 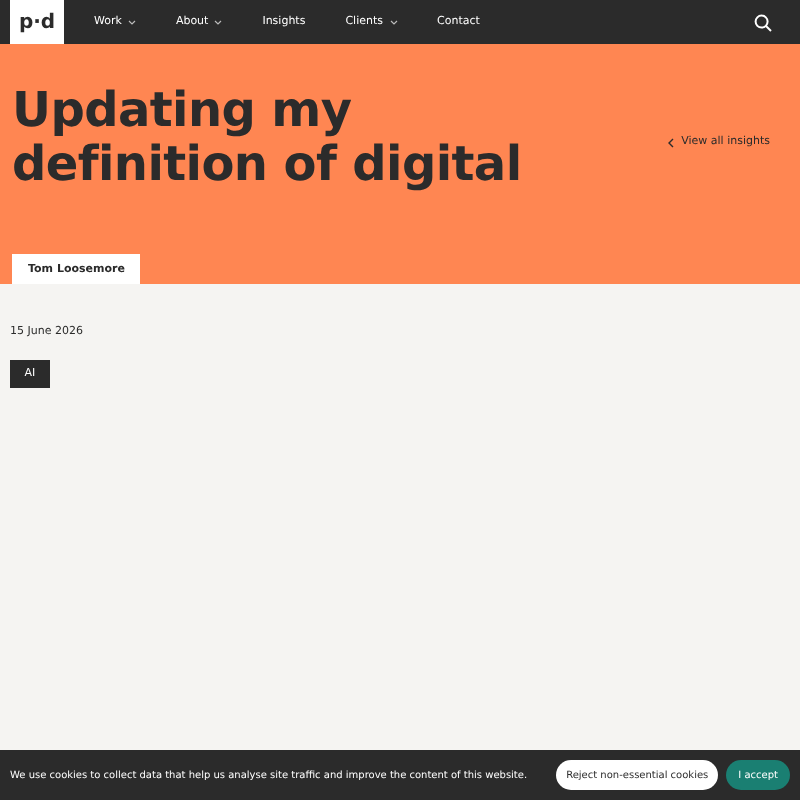 I want to click on article-title: Updating my definition of digital, so click(x=268, y=138).